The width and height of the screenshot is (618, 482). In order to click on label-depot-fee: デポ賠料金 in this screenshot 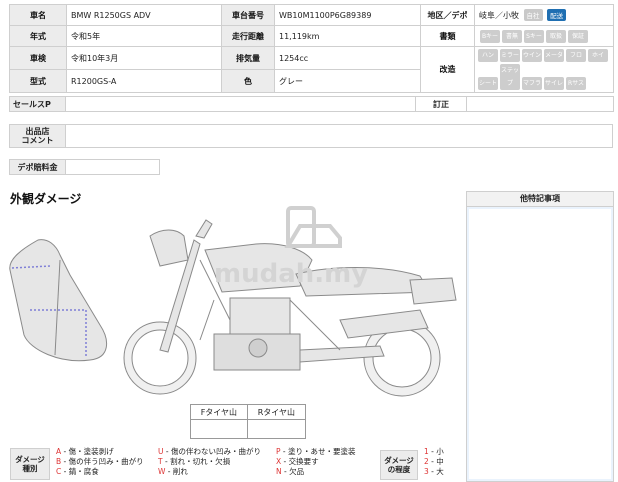, I will do `click(37, 167)`.